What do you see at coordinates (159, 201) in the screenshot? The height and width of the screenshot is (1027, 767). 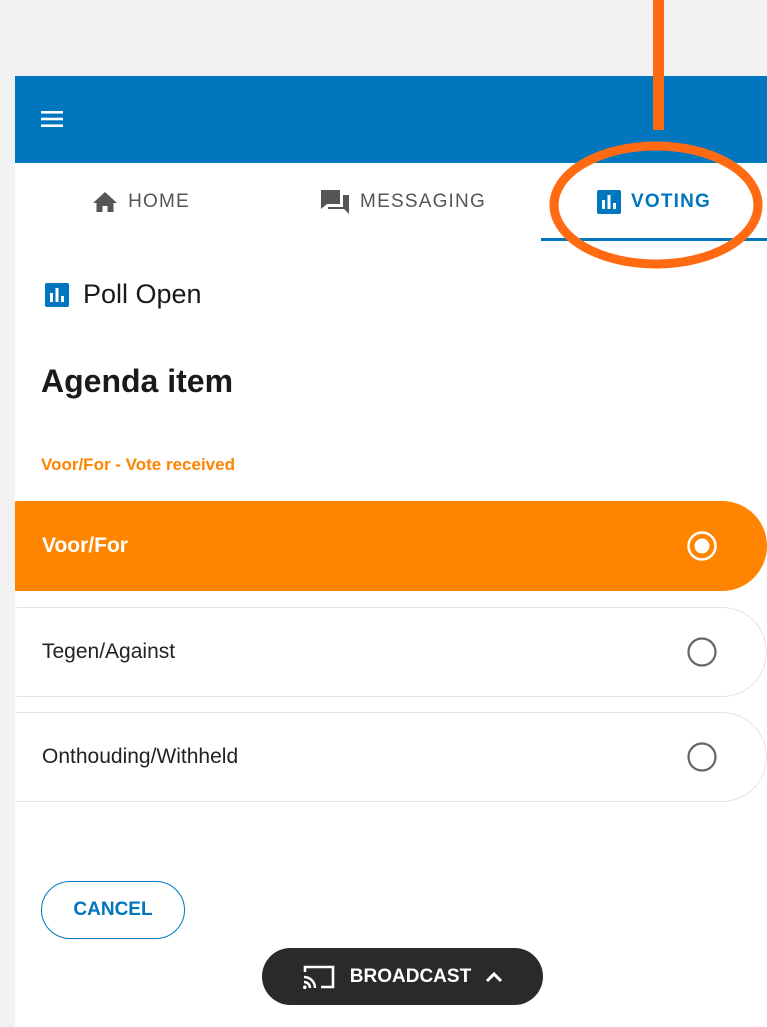 I see `tab-home-label: HOME` at bounding box center [159, 201].